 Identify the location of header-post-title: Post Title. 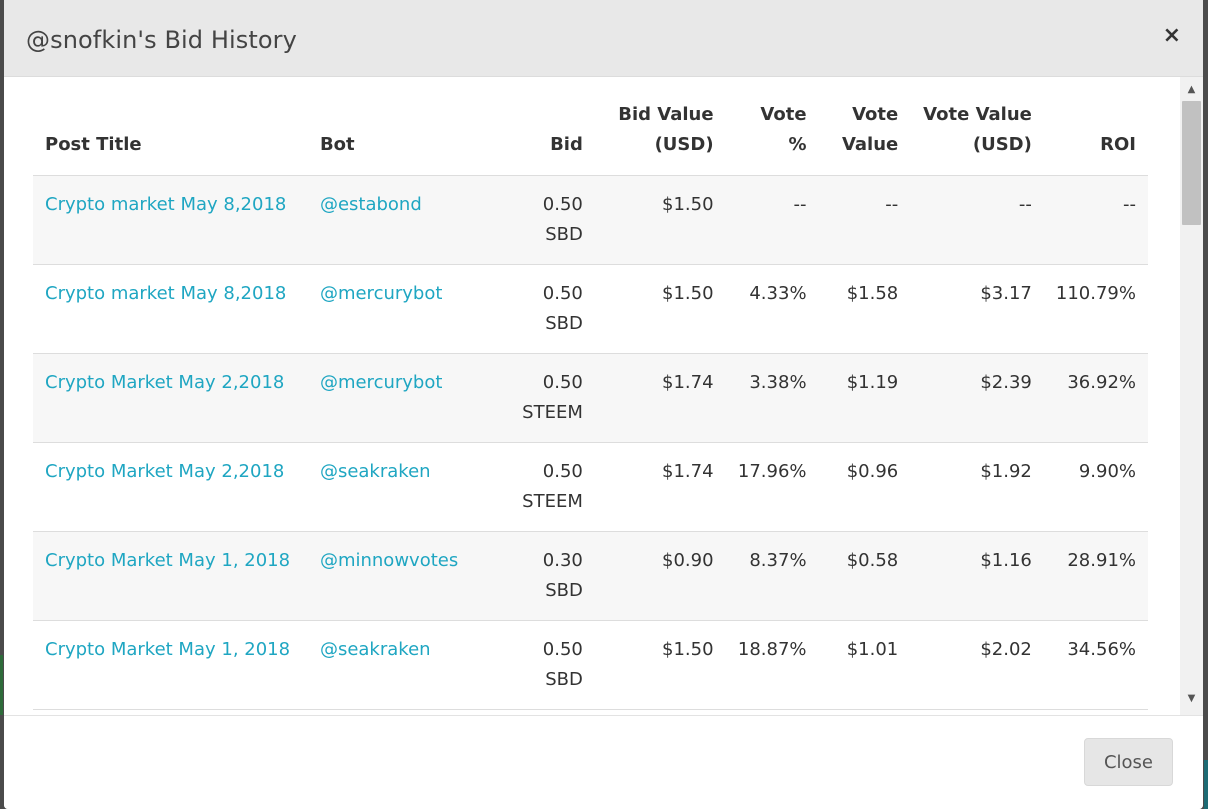
(170, 138).